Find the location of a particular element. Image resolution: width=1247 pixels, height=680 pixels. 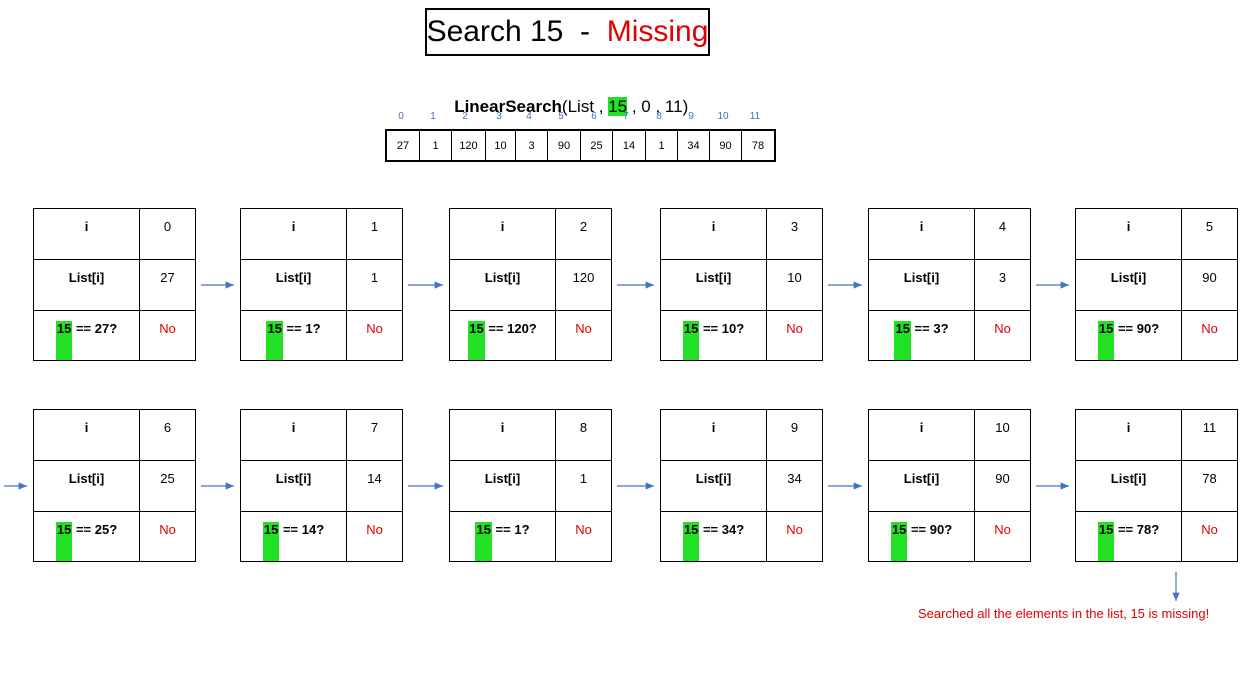

index-value: 9 is located at coordinates (794, 435).